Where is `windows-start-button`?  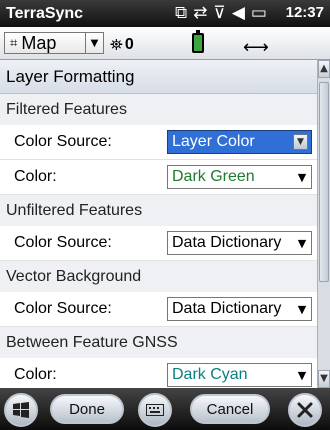
windows-start-button is located at coordinates (21, 410).